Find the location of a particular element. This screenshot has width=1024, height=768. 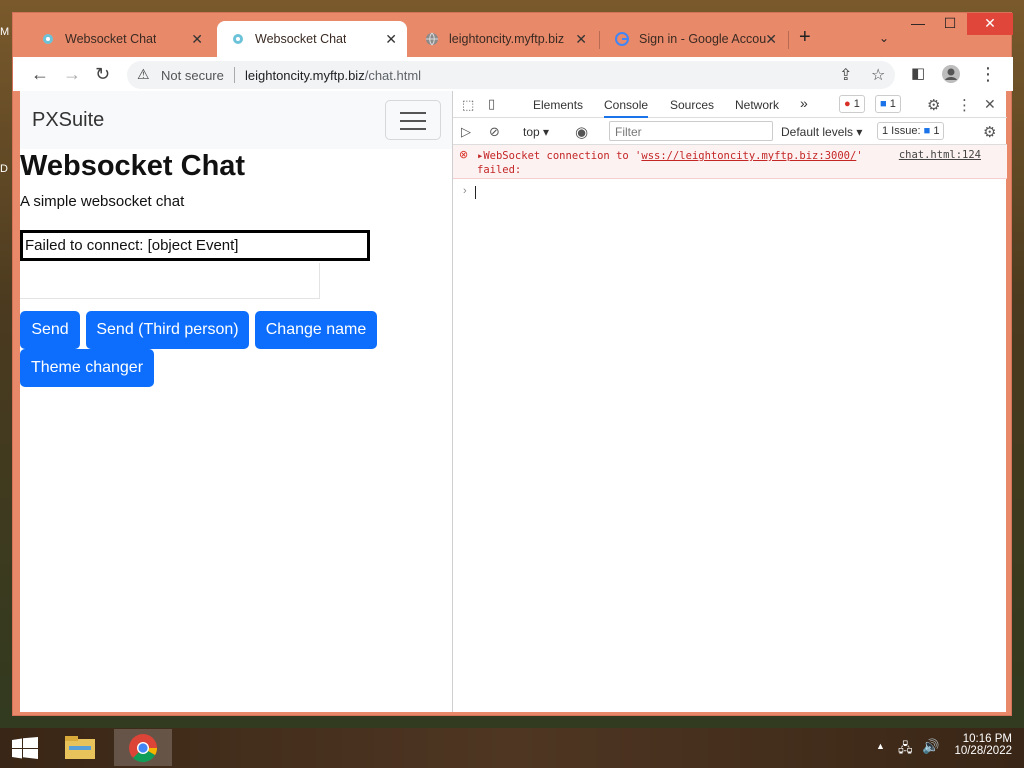

file-explorer-icon is located at coordinates (80, 749).